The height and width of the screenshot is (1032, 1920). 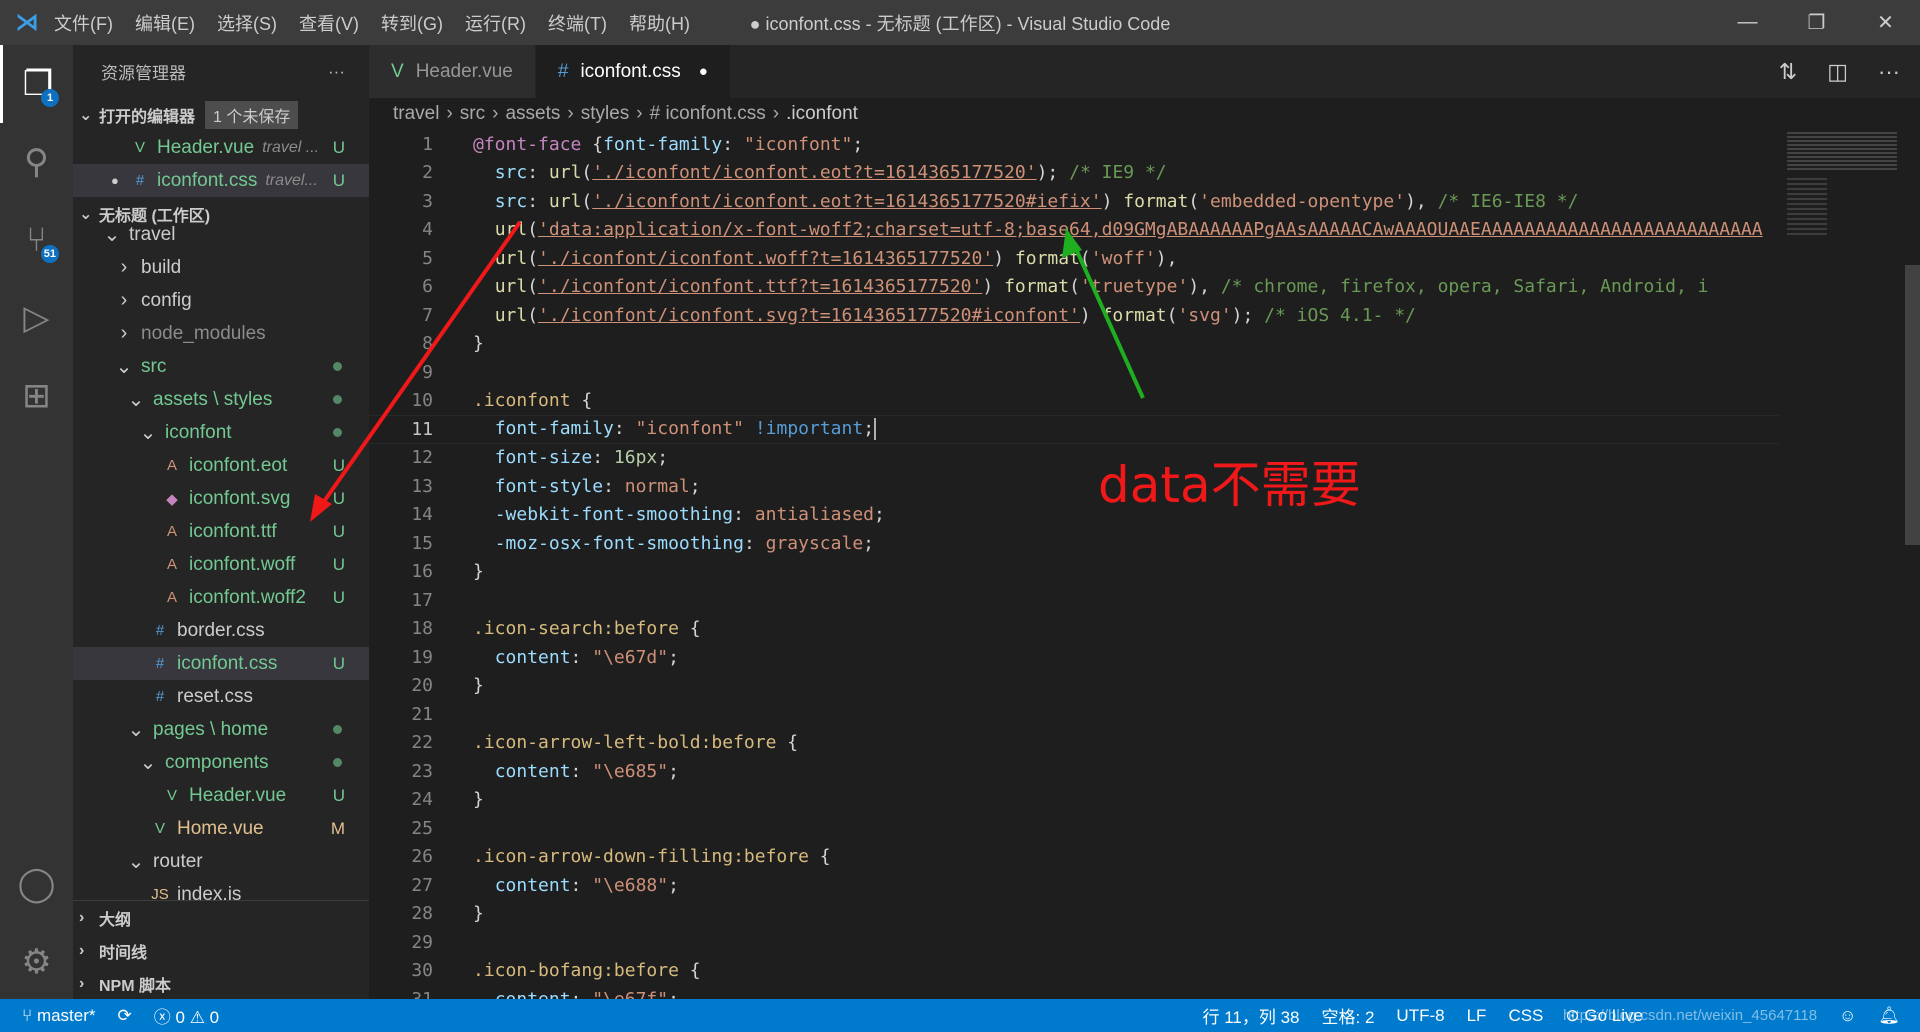 I want to click on tree-item: › build, so click(x=221, y=267).